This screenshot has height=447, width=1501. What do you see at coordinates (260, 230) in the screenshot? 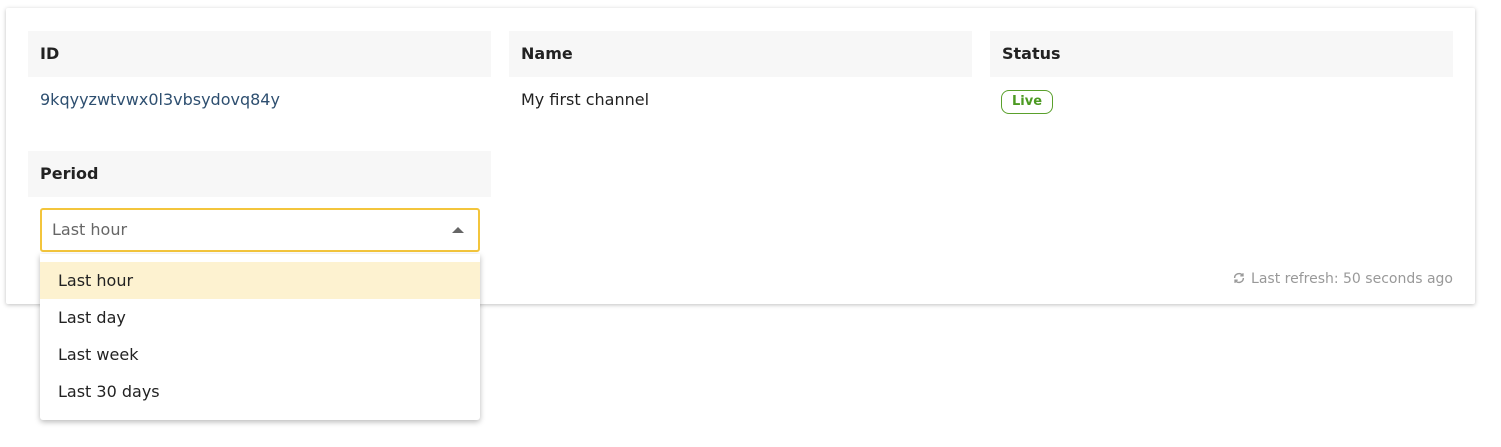
I see `period-select: Last hour` at bounding box center [260, 230].